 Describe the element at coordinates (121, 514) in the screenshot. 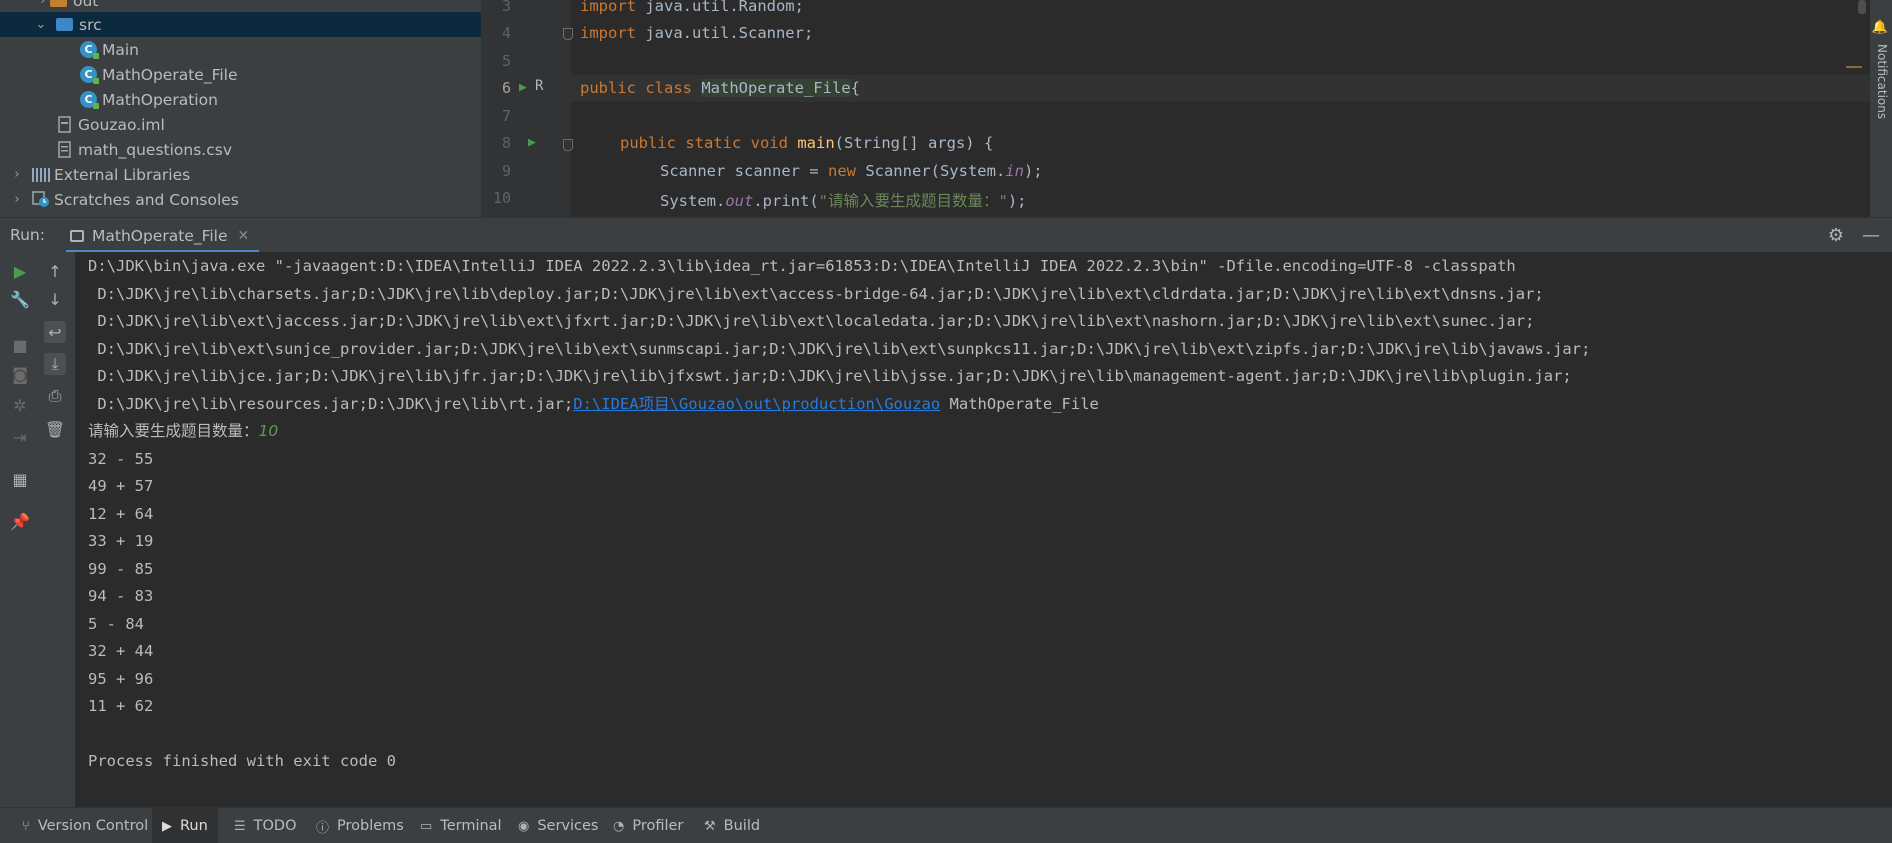

I see `question-line: 12 + 64` at that location.